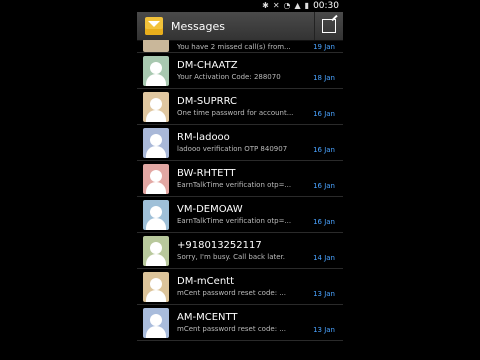  Describe the element at coordinates (324, 47) in the screenshot. I see `message-date: 19 Jan` at that location.